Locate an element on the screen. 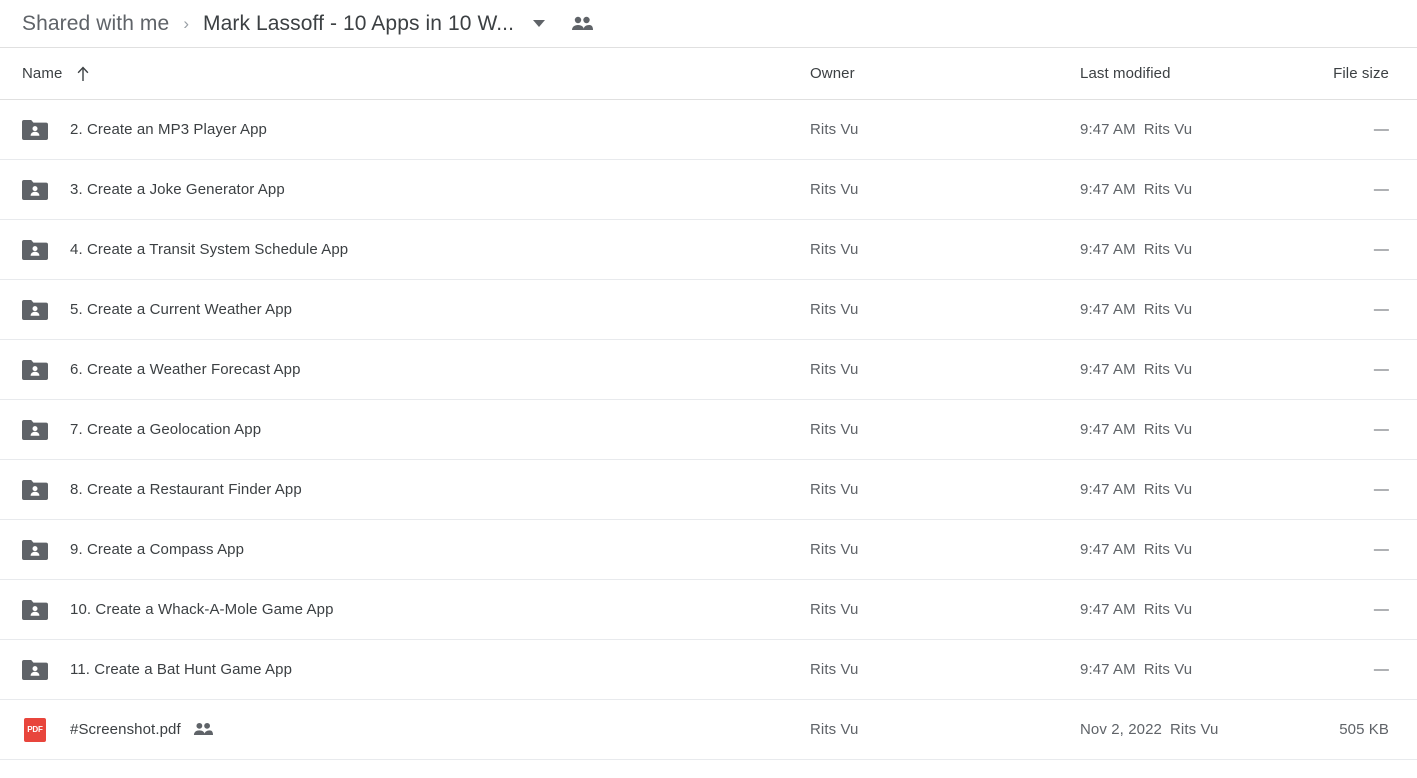  row-title: 5. Create a Current Weather App is located at coordinates (181, 309).